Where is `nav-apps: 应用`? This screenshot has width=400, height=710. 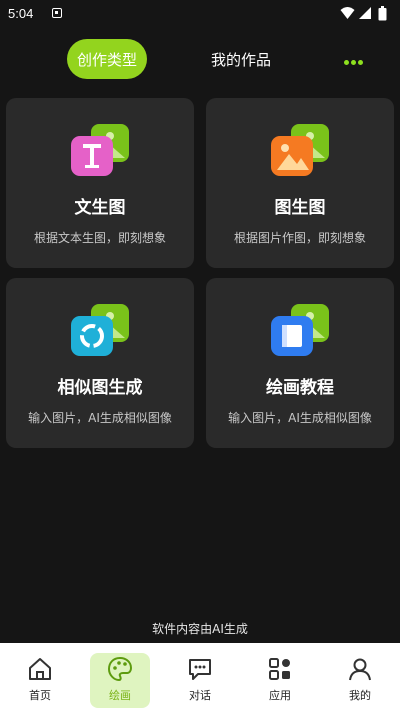
nav-apps: 应用 is located at coordinates (280, 676).